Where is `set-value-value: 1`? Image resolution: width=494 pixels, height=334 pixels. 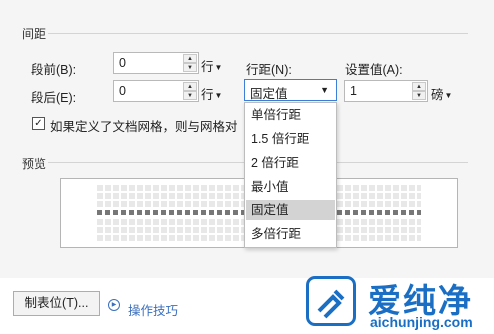 set-value-value: 1 is located at coordinates (353, 91).